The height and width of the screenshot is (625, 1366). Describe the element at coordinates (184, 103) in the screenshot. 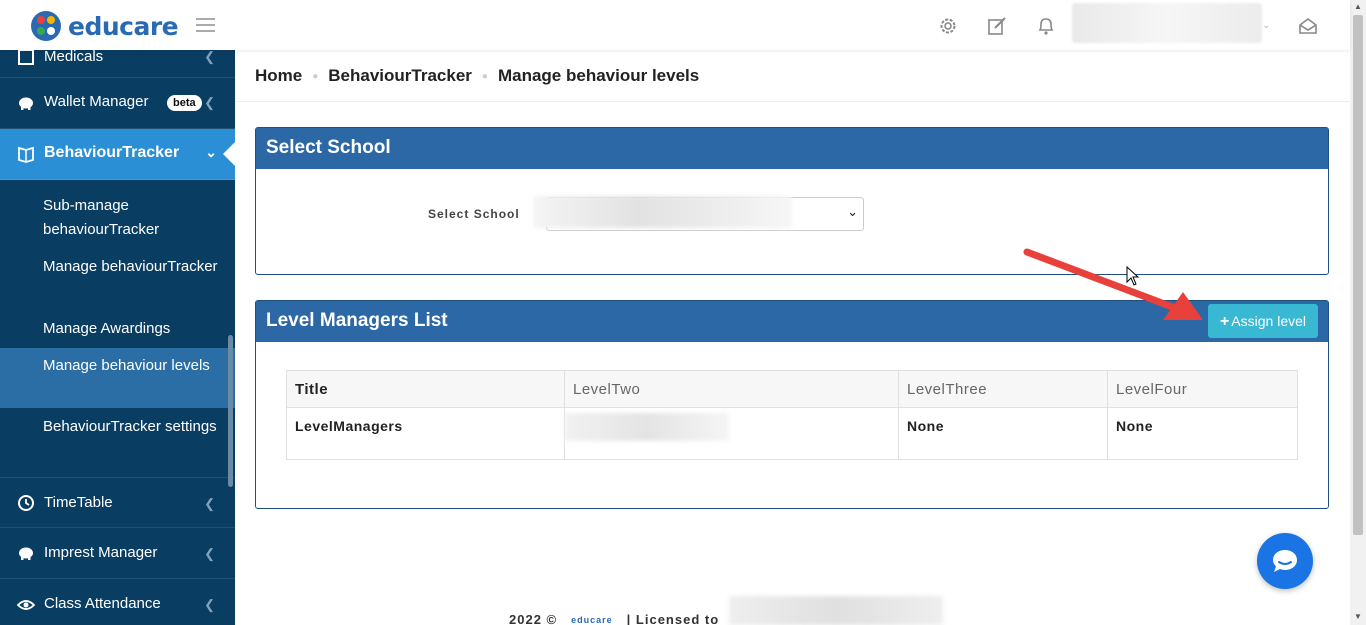

I see `beta-badge: beta` at that location.